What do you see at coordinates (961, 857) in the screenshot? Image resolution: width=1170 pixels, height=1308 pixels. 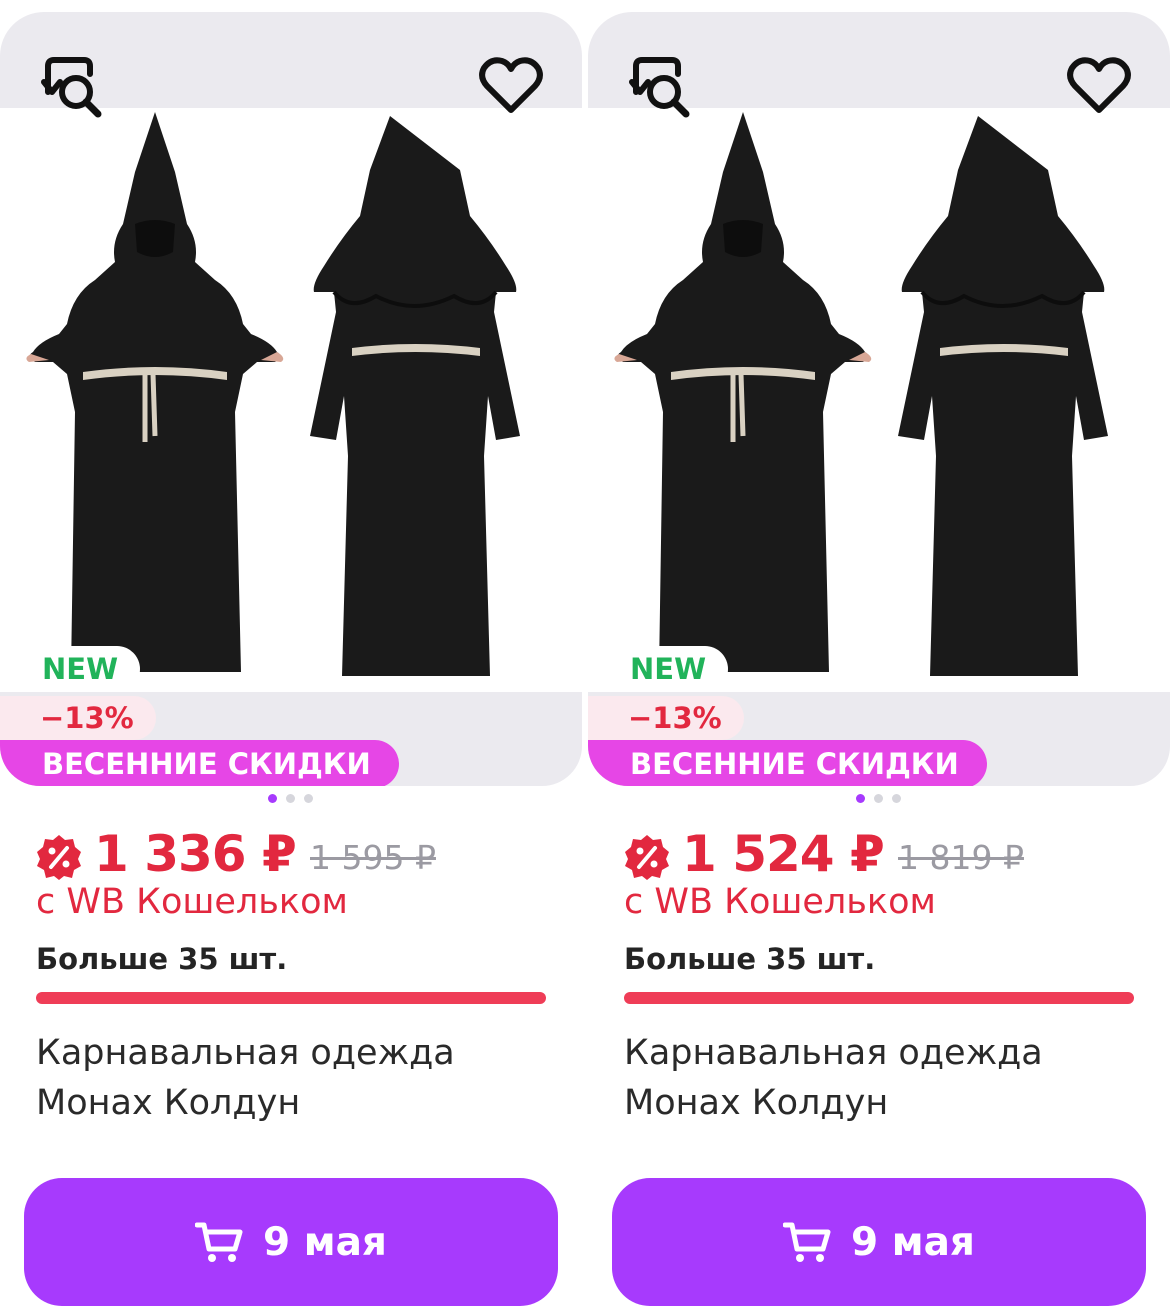 I see `old-price: 1 819 ₽` at bounding box center [961, 857].